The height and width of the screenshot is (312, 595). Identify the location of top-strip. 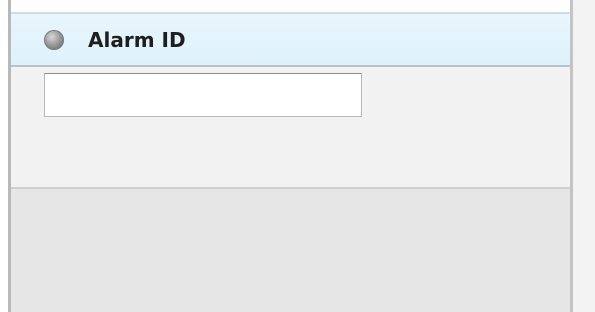
(290, 6).